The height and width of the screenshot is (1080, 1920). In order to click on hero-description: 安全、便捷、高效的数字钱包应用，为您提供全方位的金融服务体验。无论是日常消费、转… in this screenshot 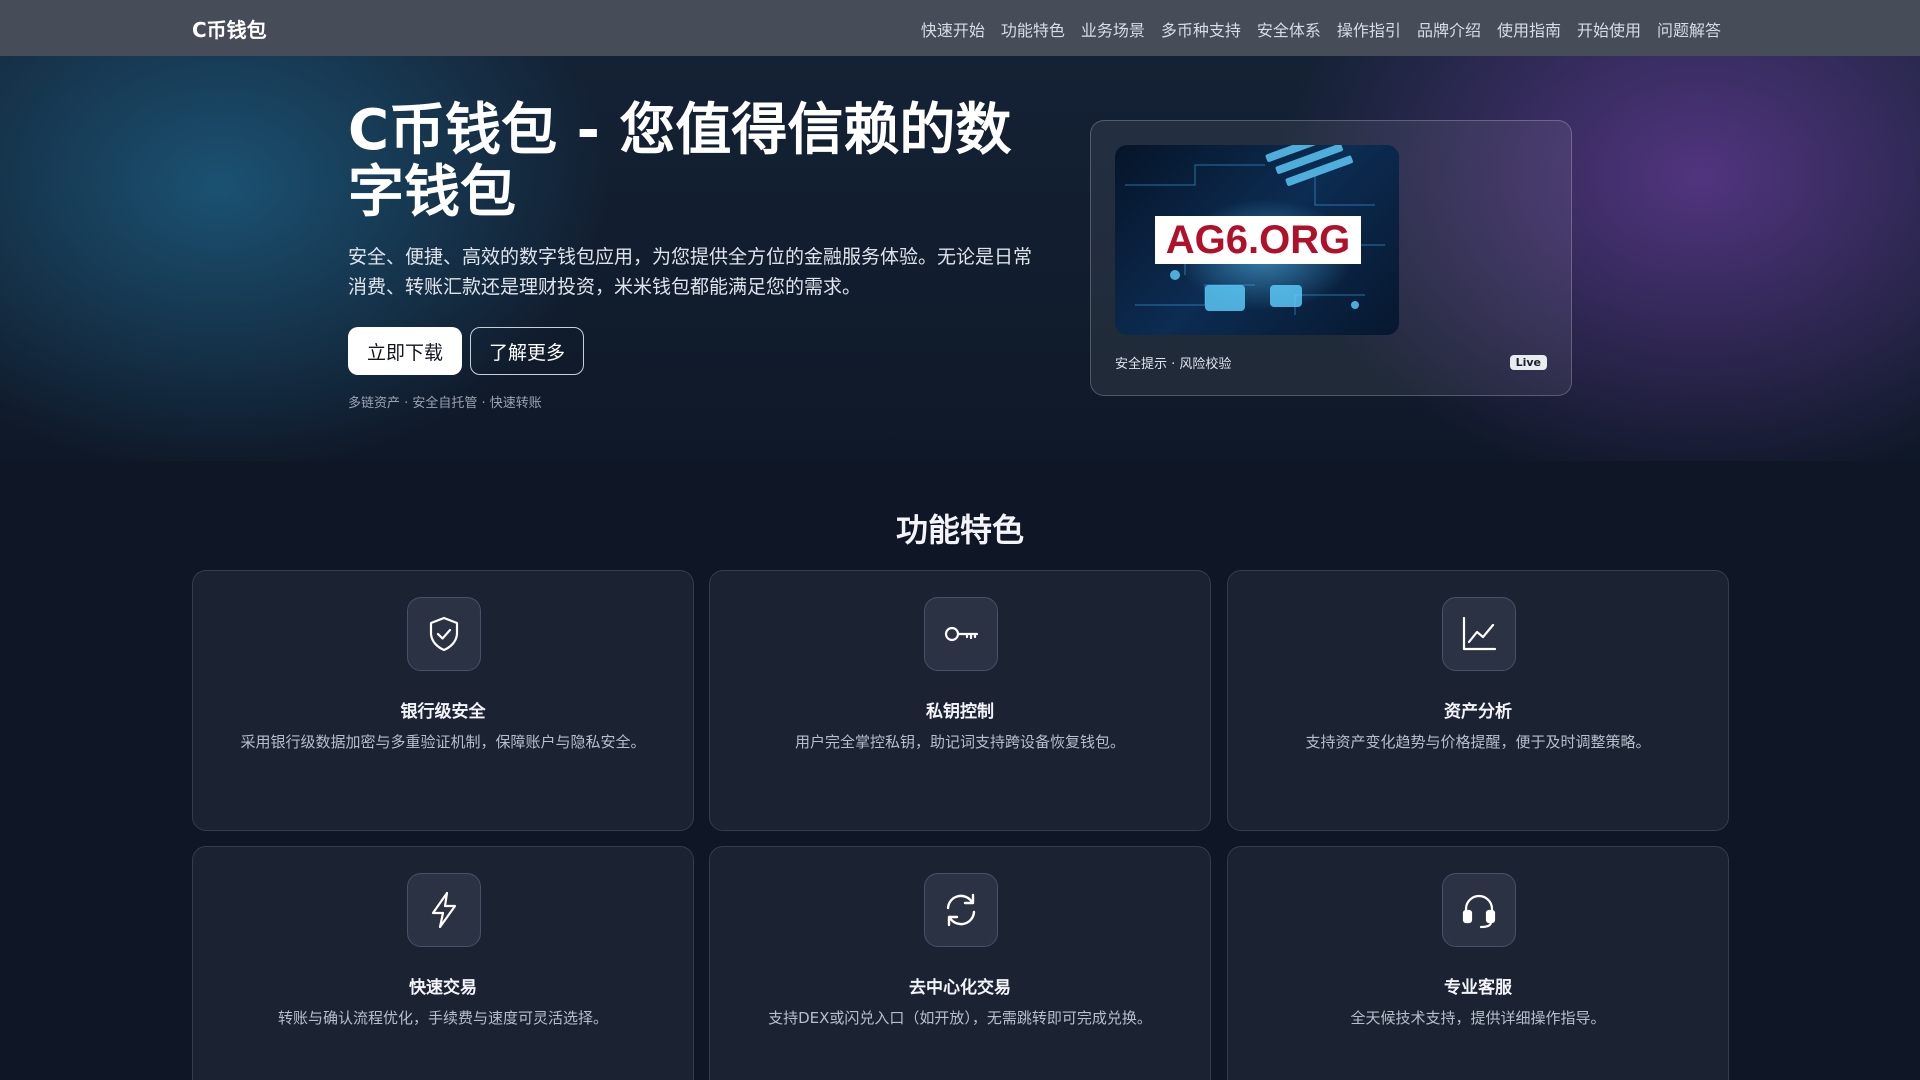, I will do `click(690, 272)`.